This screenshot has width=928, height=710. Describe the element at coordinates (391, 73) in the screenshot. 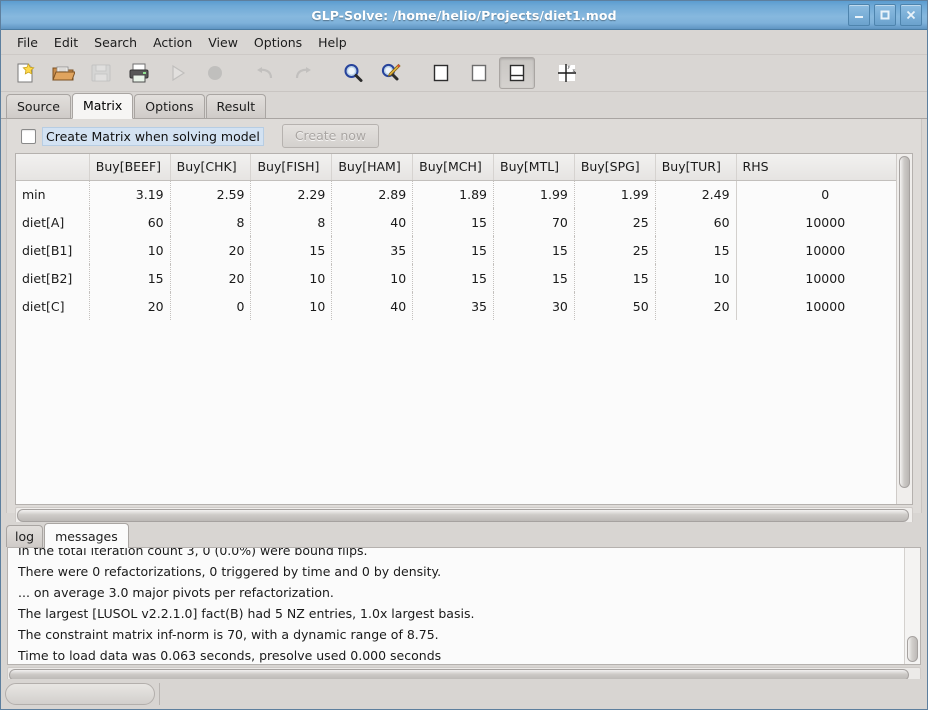

I see `search-replace-icon` at that location.